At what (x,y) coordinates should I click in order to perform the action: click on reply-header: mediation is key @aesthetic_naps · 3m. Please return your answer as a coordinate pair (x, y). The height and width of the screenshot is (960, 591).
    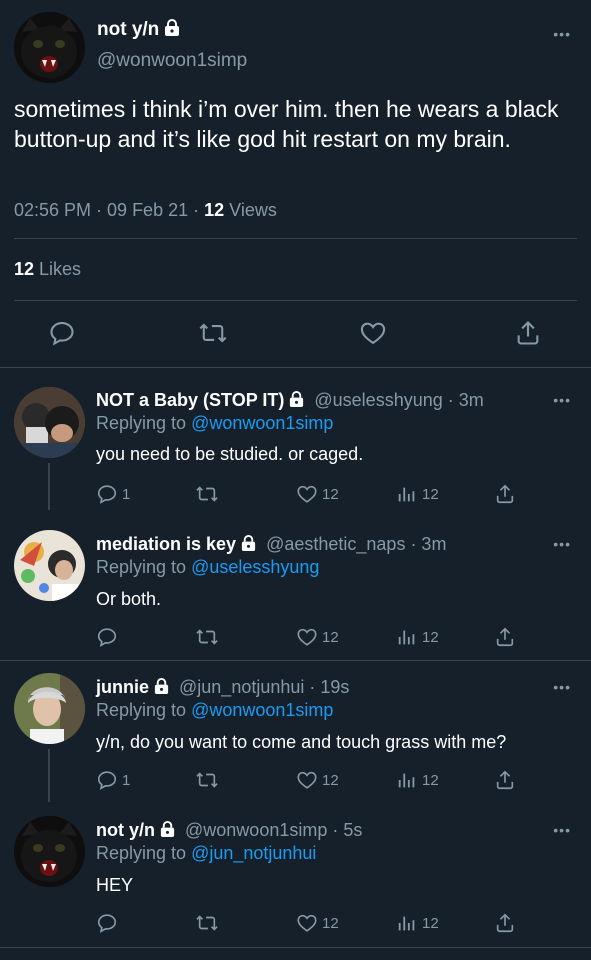
    Looking at the image, I should click on (271, 544).